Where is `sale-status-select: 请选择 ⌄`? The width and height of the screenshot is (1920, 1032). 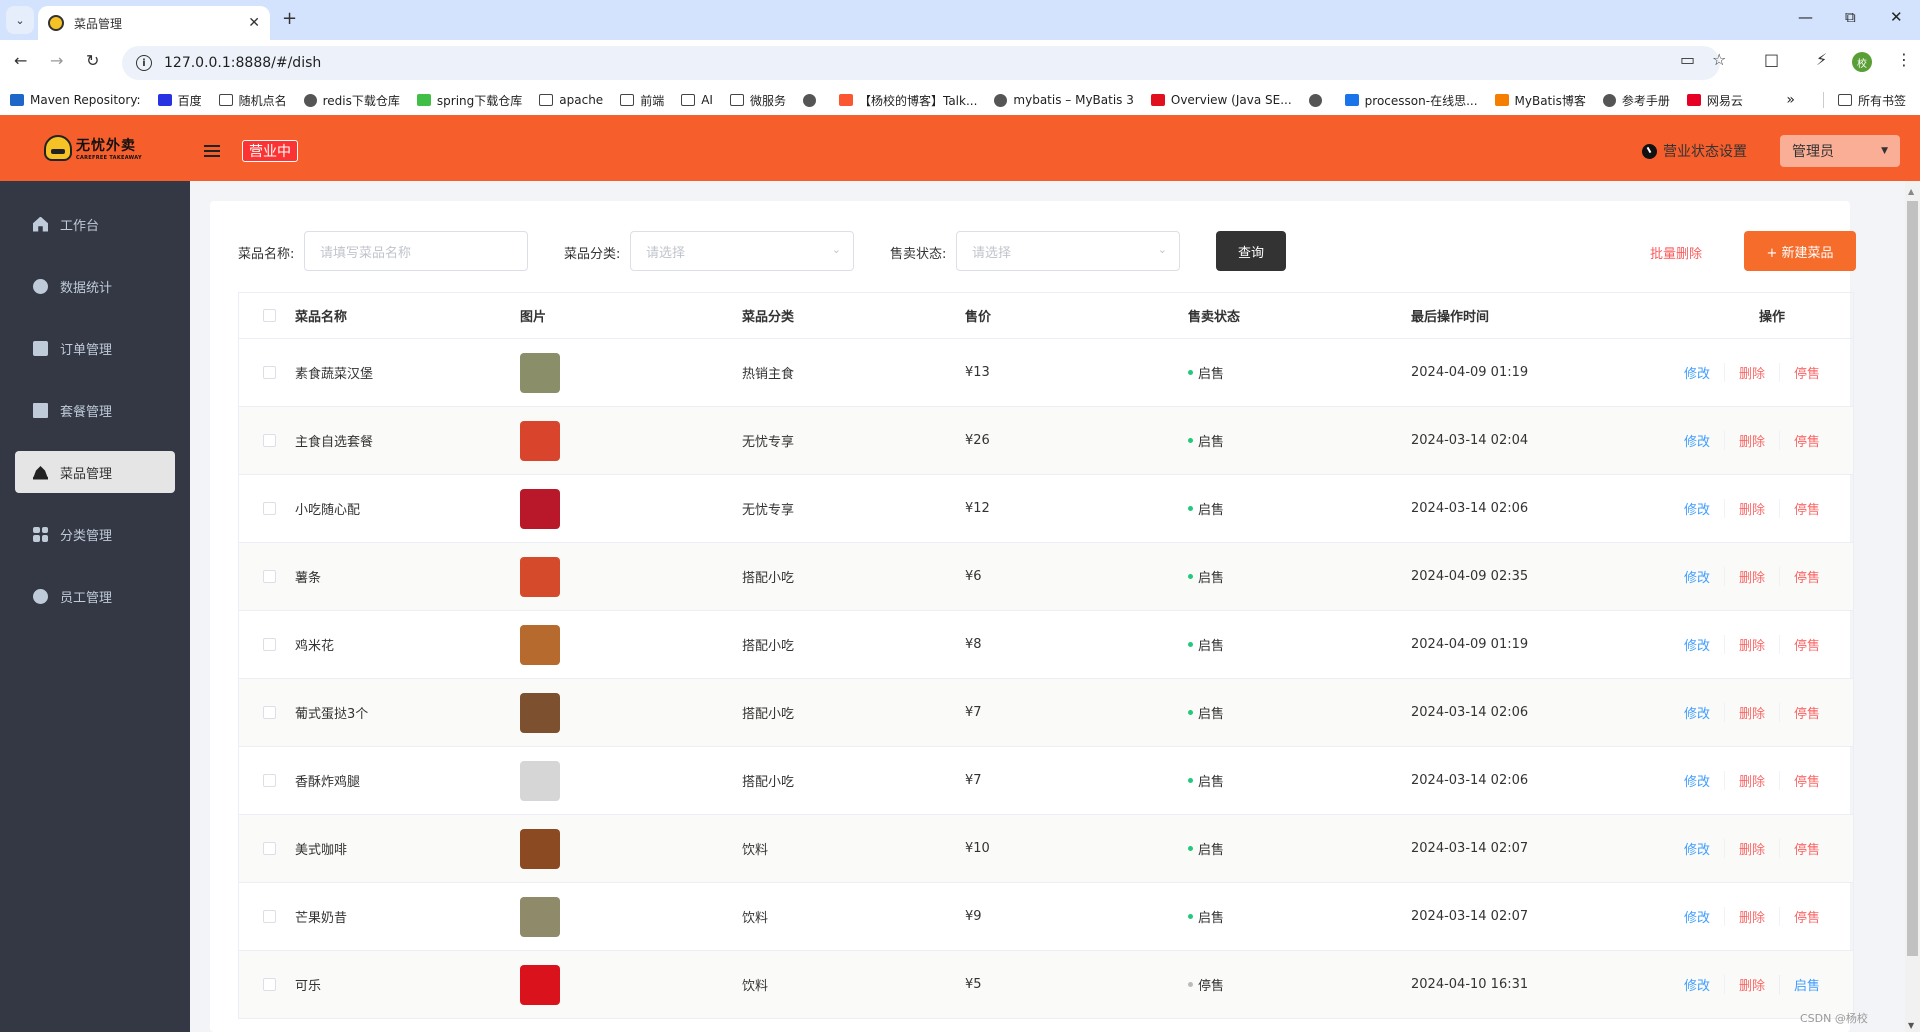 sale-status-select: 请选择 ⌄ is located at coordinates (1068, 251).